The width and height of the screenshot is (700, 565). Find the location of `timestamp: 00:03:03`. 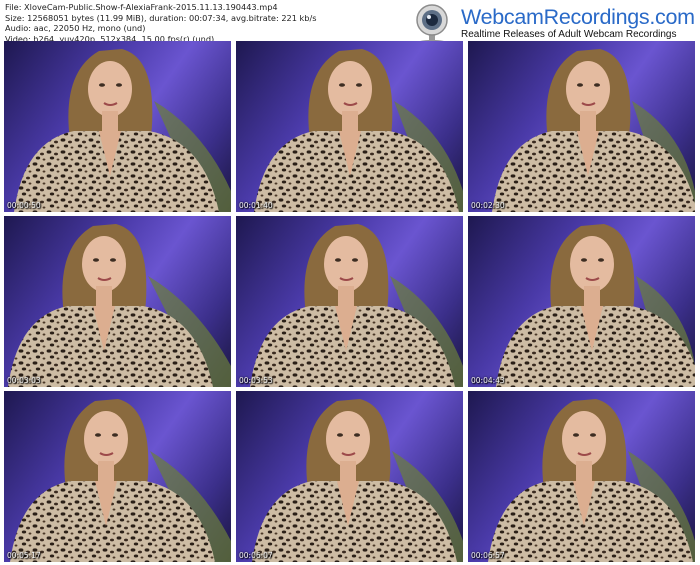

timestamp: 00:03:03 is located at coordinates (24, 380).